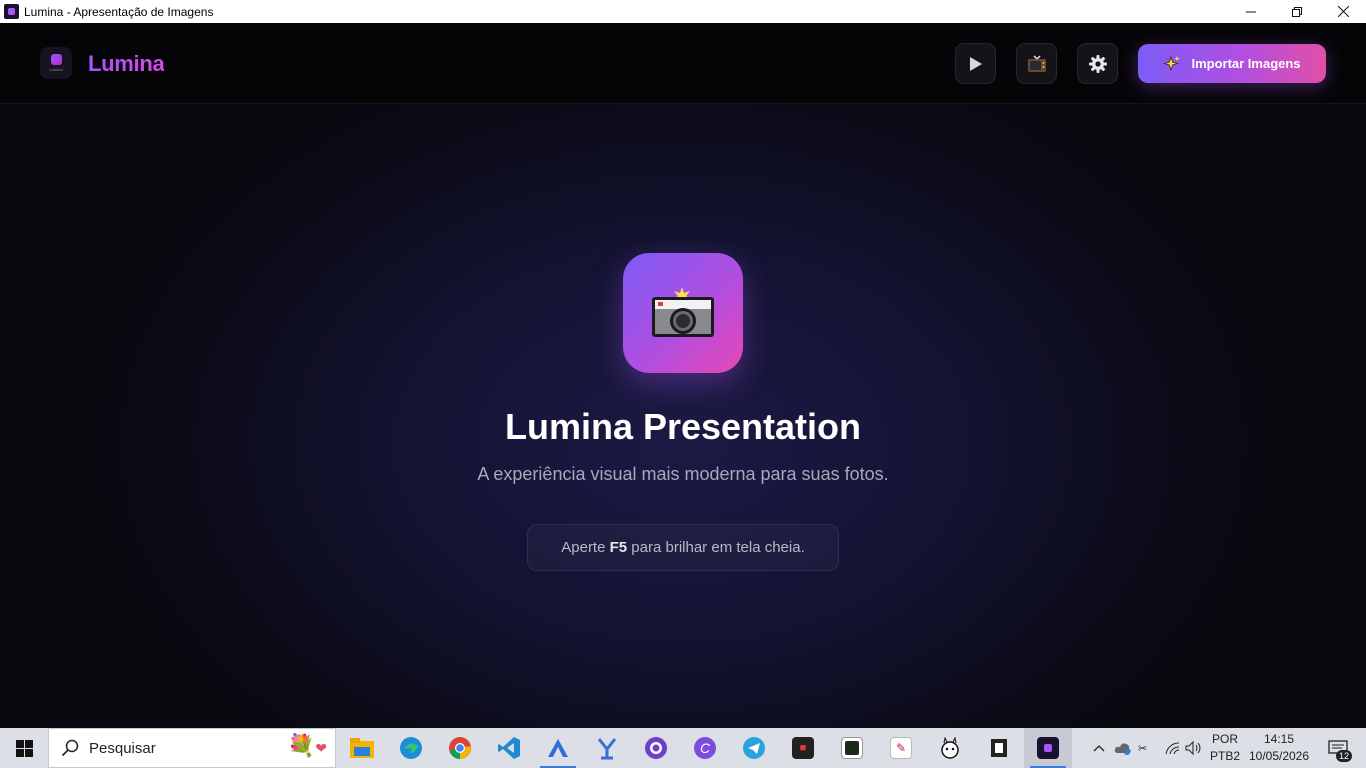  I want to click on window-titlebar: Lumina - Apresentação de Imagens, so click(683, 11).